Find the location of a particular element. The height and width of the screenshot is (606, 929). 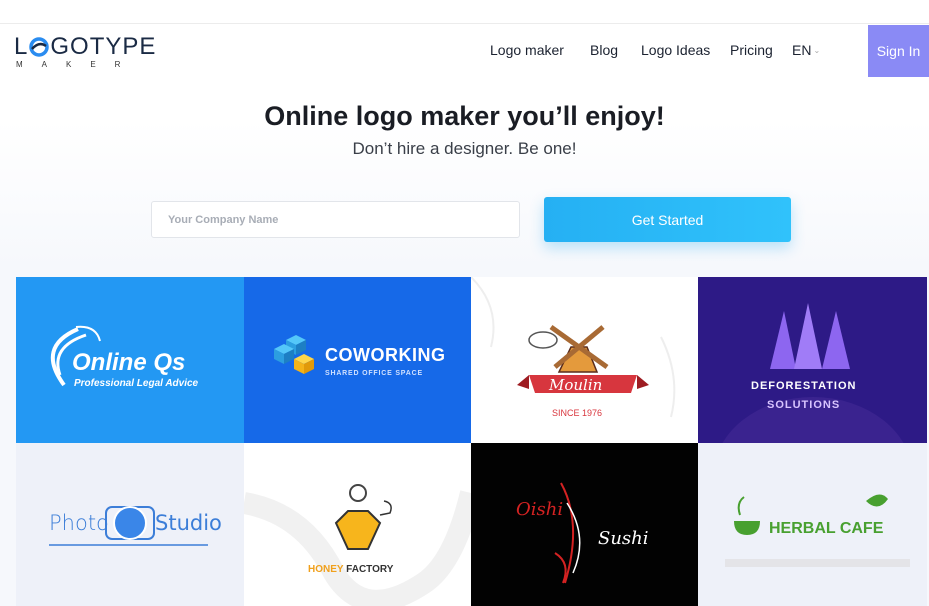

gallery-tile-moulin: Moulin SINCE 1976 is located at coordinates (584, 360).